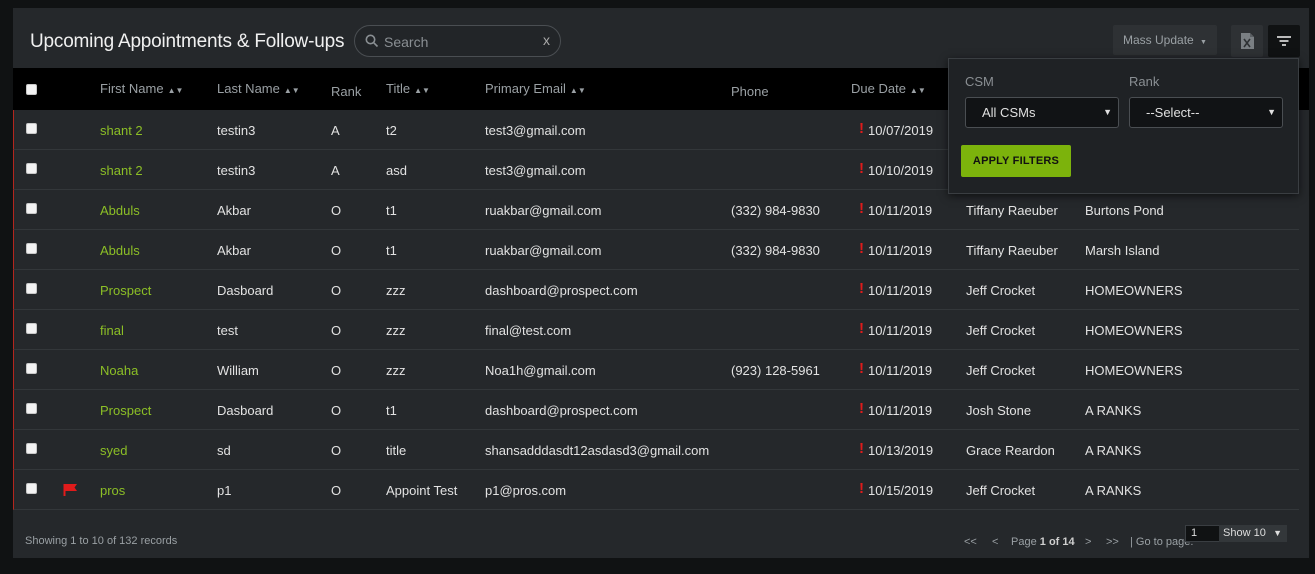 The height and width of the screenshot is (574, 1315). I want to click on mass-update-button: Mass Update ▼, so click(1165, 40).